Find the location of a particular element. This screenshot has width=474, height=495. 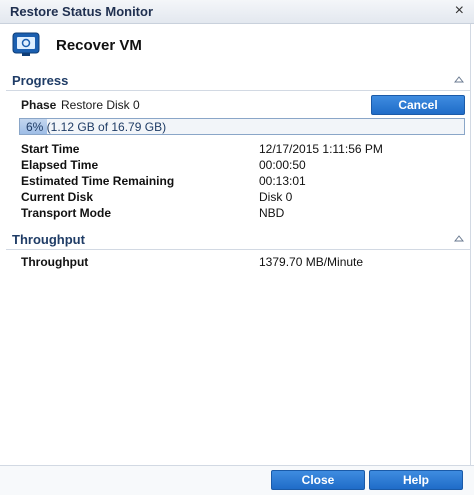

window-close-icon: × is located at coordinates (459, 11).